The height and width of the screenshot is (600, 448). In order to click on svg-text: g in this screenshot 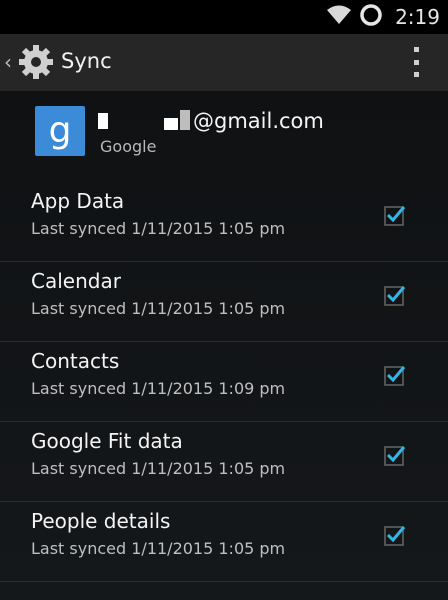, I will do `click(60, 131)`.